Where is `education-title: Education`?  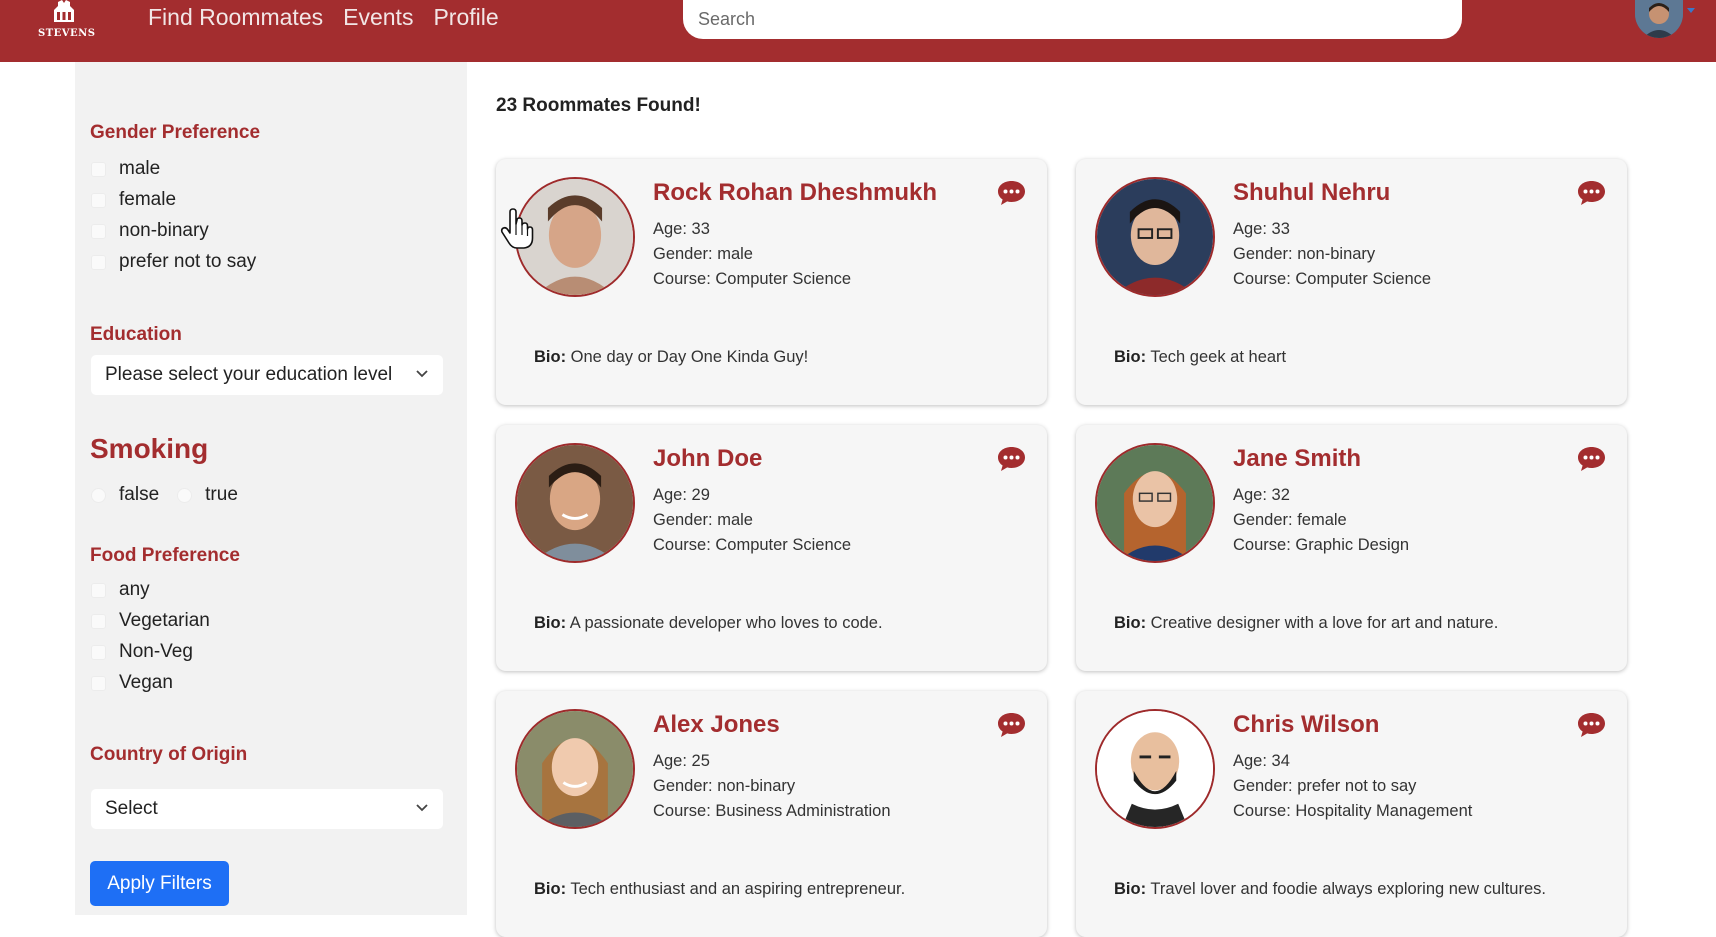 education-title: Education is located at coordinates (136, 334).